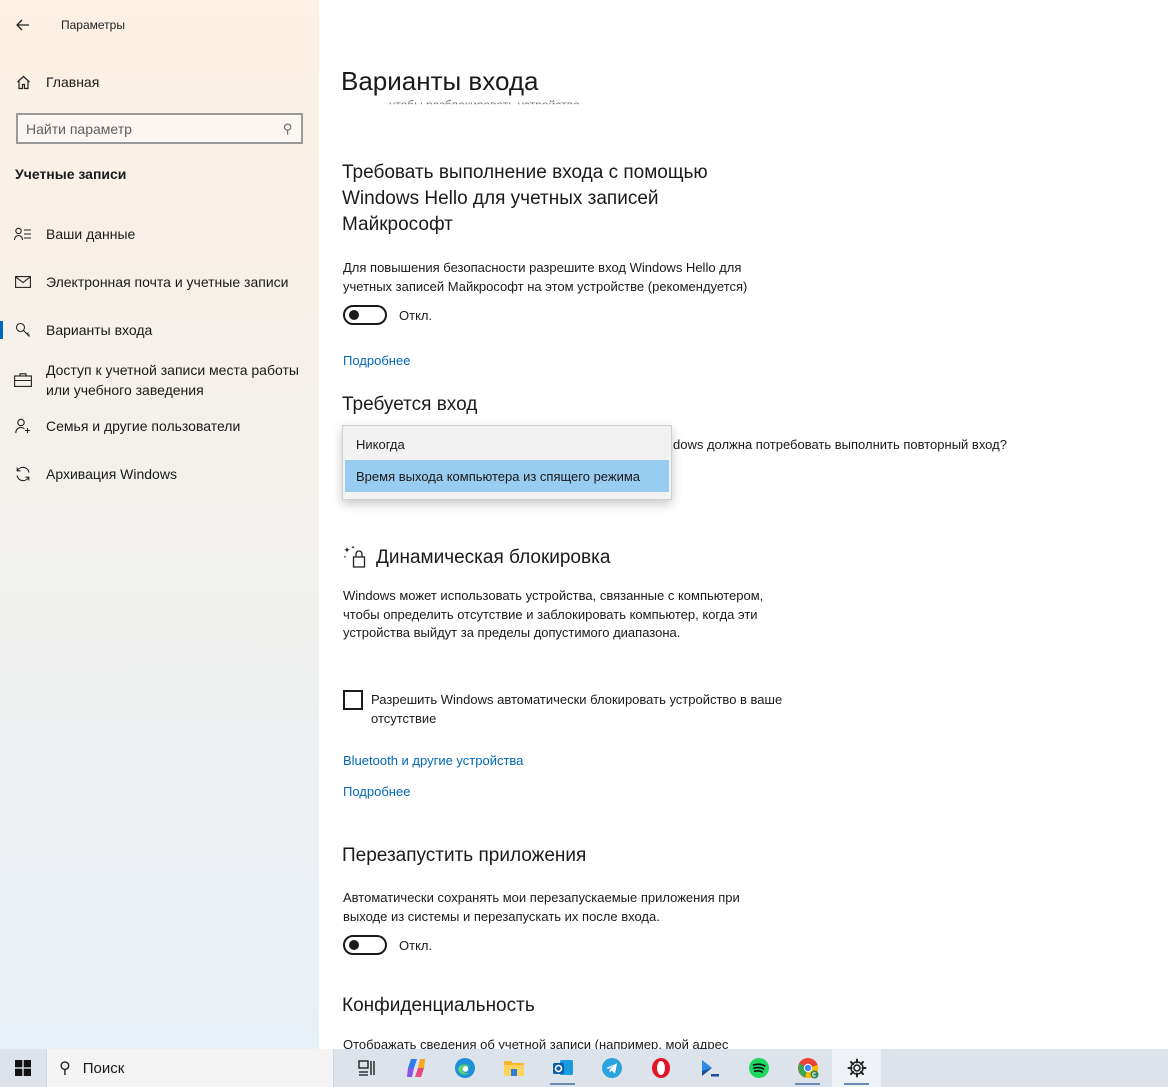 This screenshot has width=1168, height=1087. Describe the element at coordinates (484, 105) in the screenshot. I see `scrolled-partial-text: чтобы разблокировать устройство` at that location.